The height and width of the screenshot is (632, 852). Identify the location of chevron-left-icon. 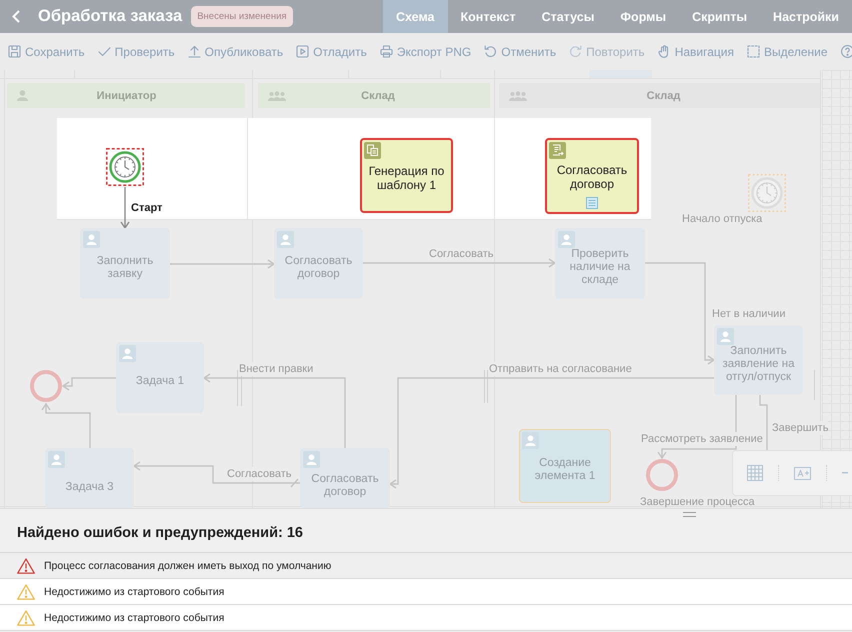
(16, 16).